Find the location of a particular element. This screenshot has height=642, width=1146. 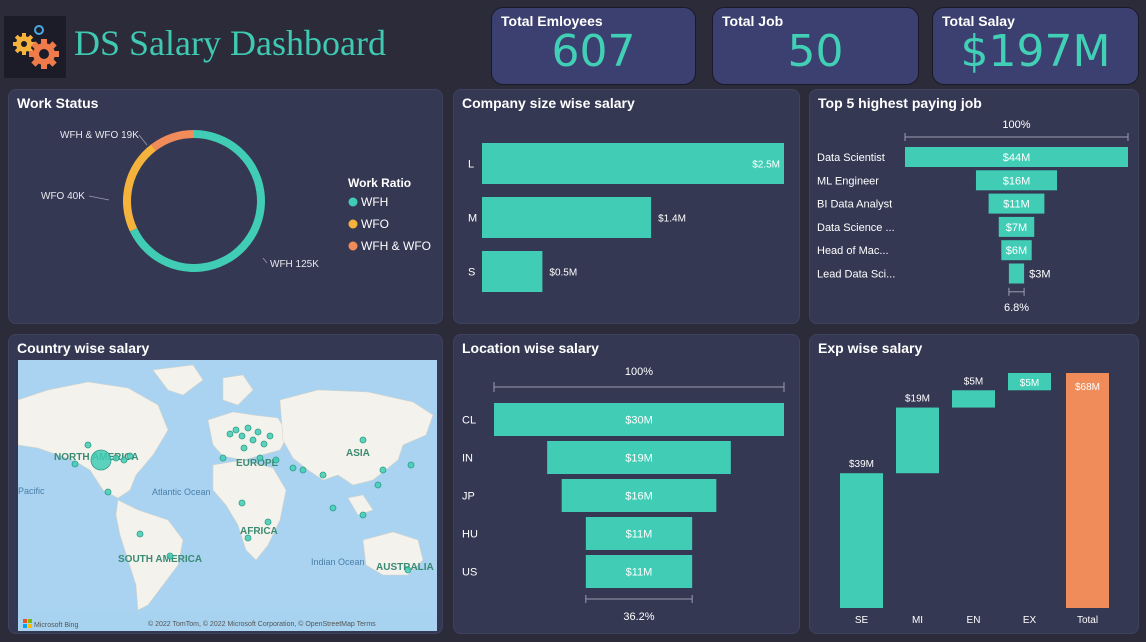

legend-label: WFH & WFO is located at coordinates (396, 246).